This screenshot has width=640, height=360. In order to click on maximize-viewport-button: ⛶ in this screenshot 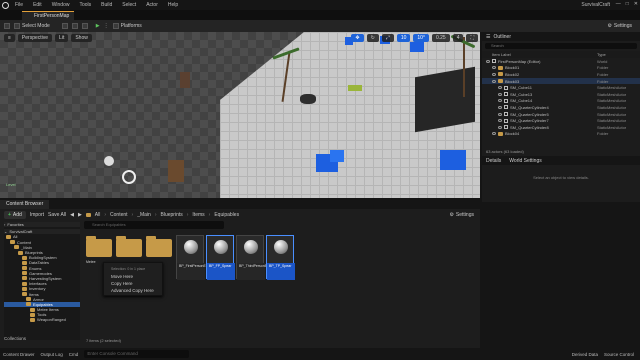, I will do `click(472, 38)`.